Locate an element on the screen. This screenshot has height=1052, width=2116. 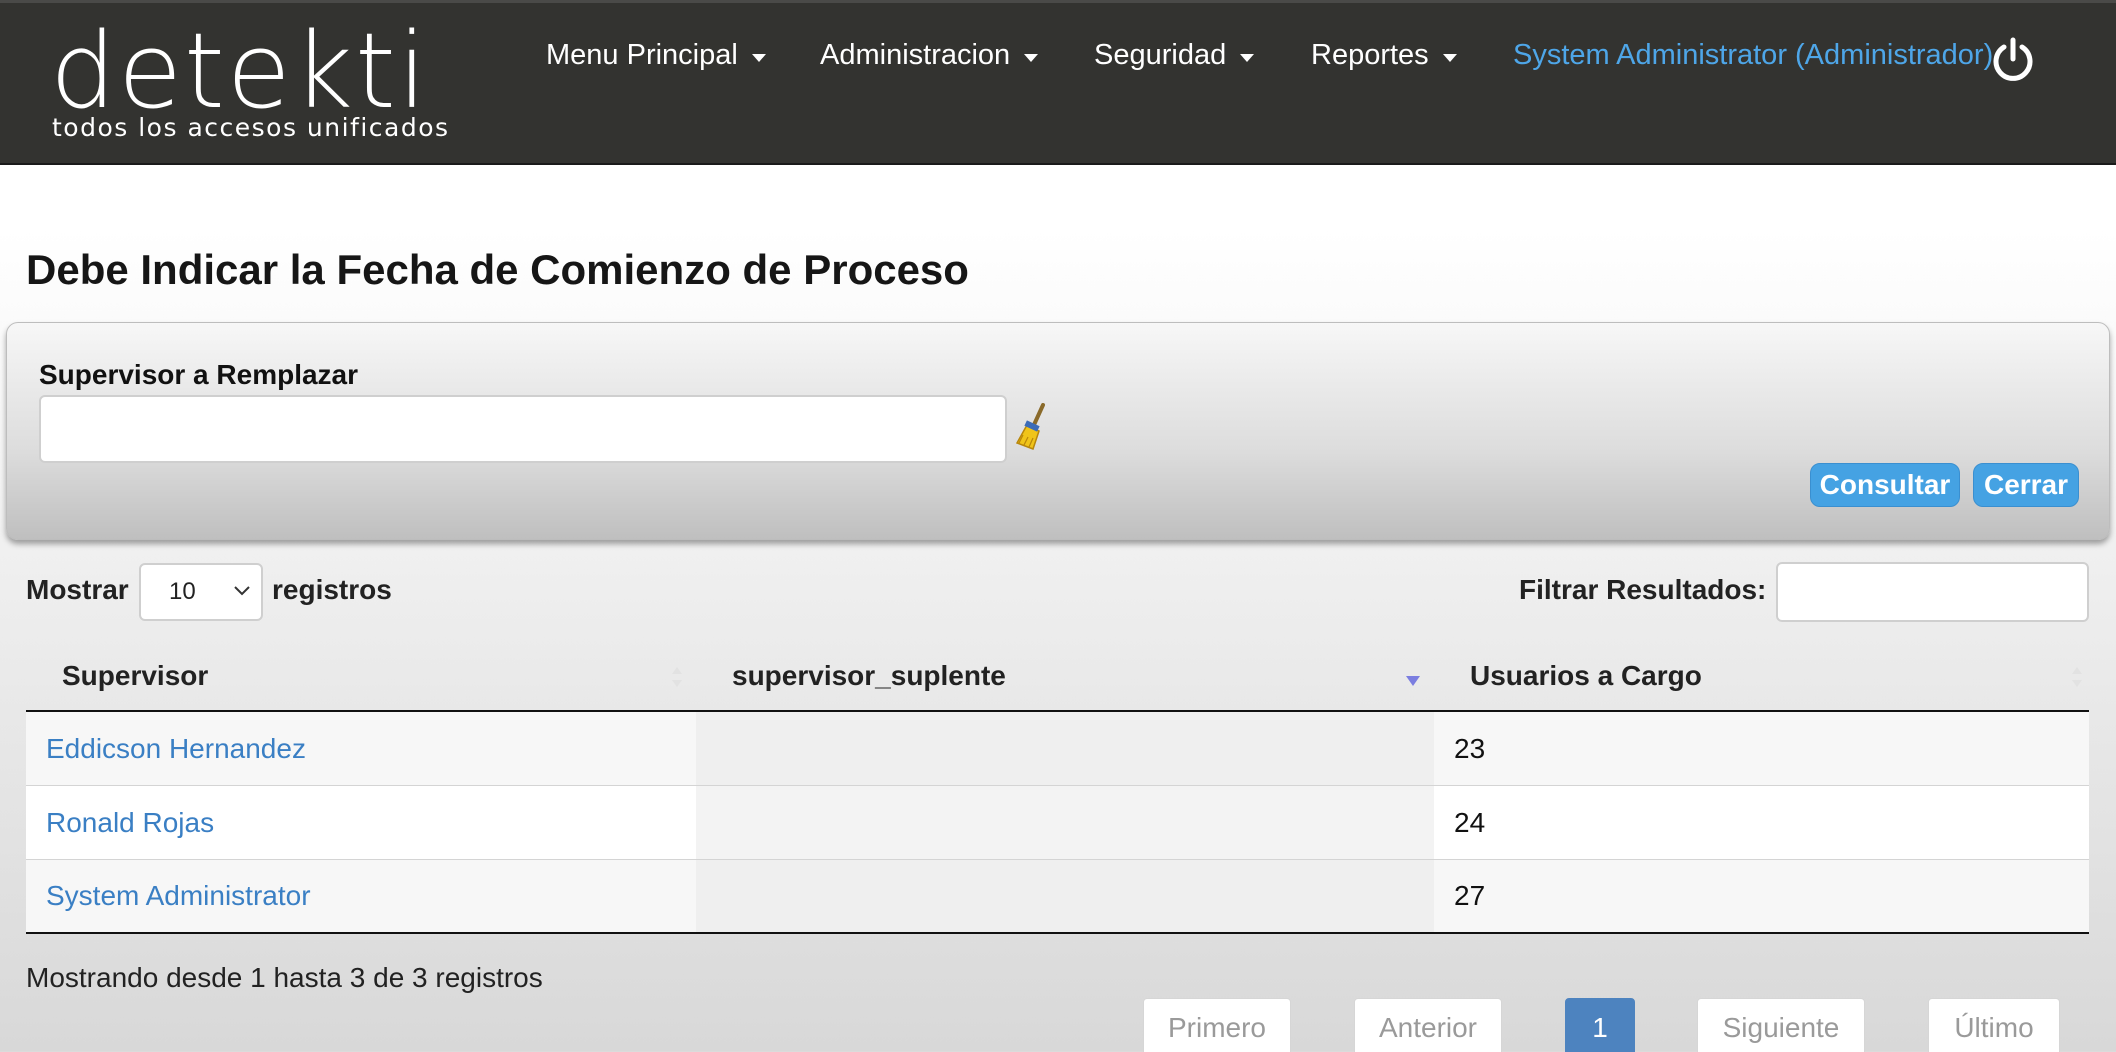
broom-icon is located at coordinates (1033, 428).